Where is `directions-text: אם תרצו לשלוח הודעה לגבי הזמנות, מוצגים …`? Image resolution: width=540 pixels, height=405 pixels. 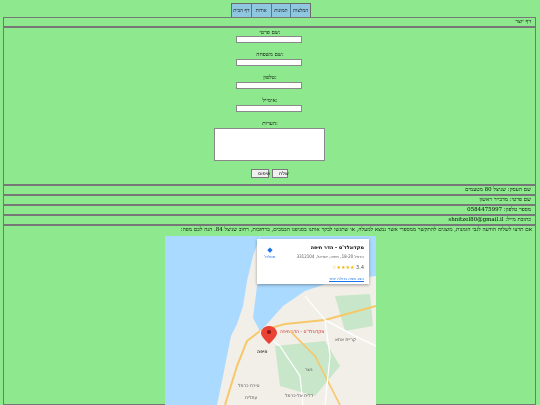
directions-text: אם תרצו לשלוח הודעה לגבי הזמנות, מוצגים … is located at coordinates (356, 230).